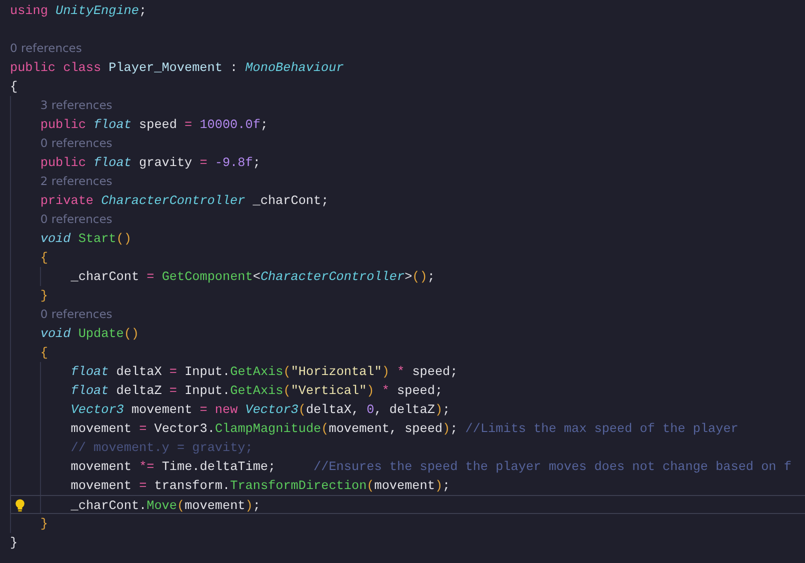 This screenshot has width=805, height=563. Describe the element at coordinates (154, 124) in the screenshot. I see `code-line: public float speed = 10000.0f;` at that location.